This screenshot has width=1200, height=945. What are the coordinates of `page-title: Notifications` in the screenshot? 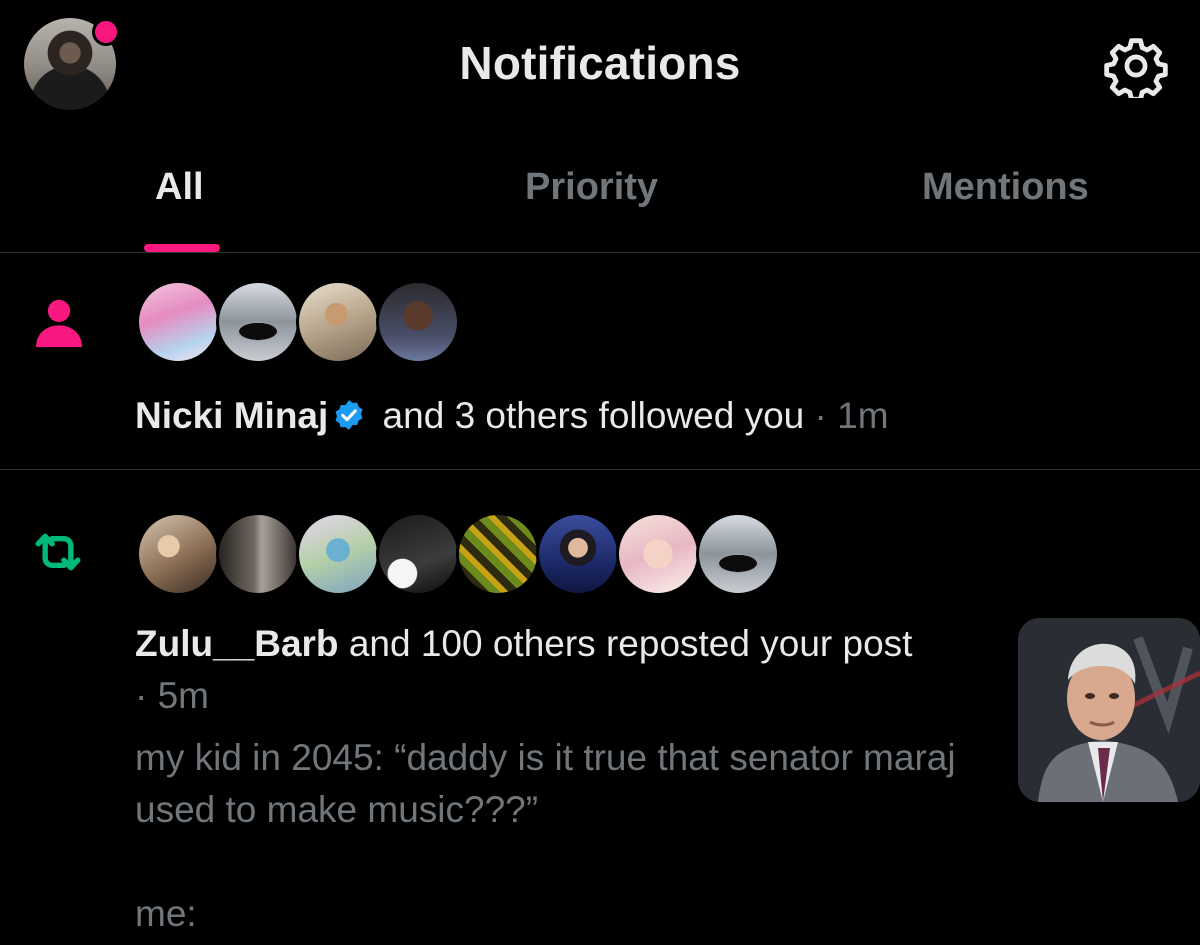 It's located at (600, 63).